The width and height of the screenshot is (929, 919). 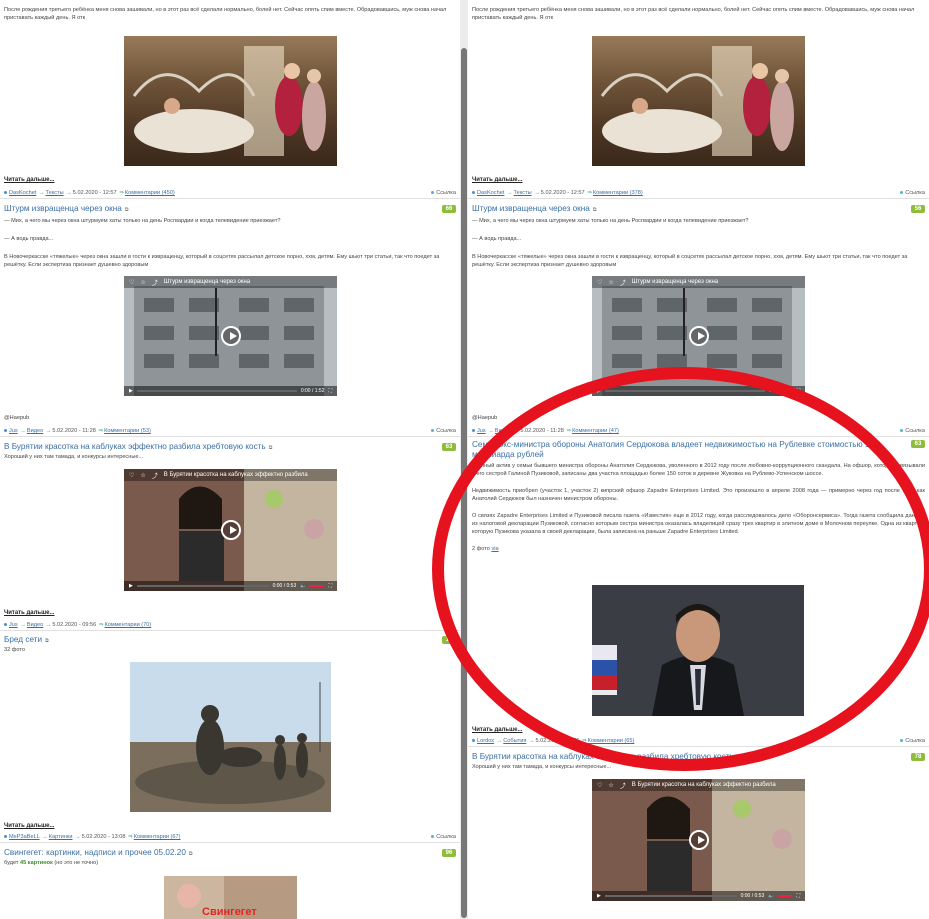 I want to click on video-title: Штурм извращенца через окна, so click(x=207, y=282).